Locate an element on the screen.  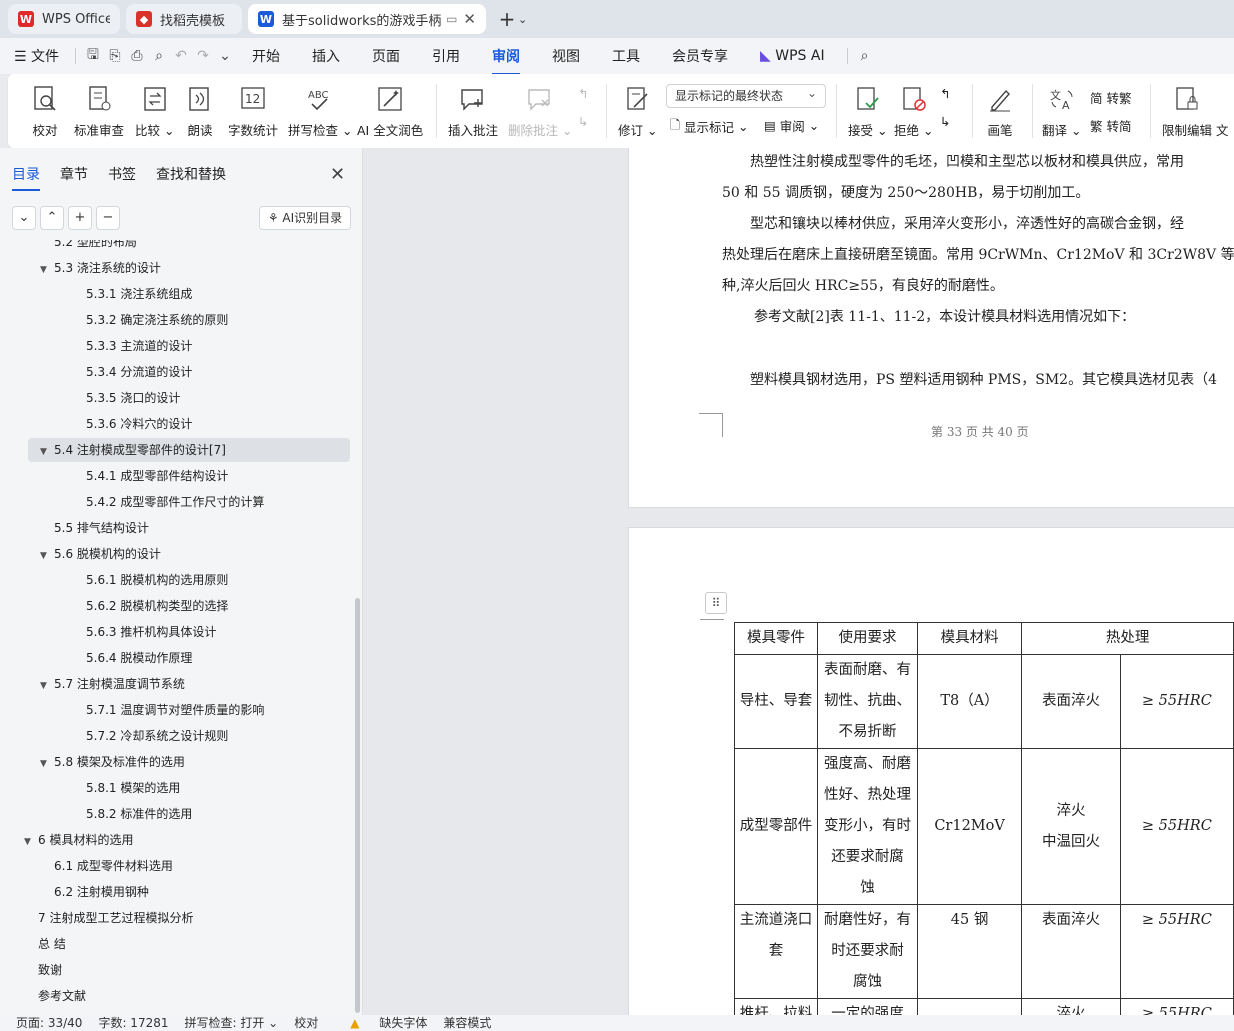
toc-item: 6.1 成型零件材料选用 is located at coordinates (106, 866).